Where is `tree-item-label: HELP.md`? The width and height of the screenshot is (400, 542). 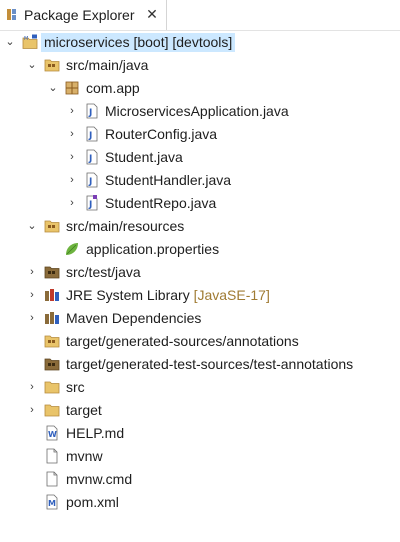
tree-item-label: HELP.md is located at coordinates (95, 433).